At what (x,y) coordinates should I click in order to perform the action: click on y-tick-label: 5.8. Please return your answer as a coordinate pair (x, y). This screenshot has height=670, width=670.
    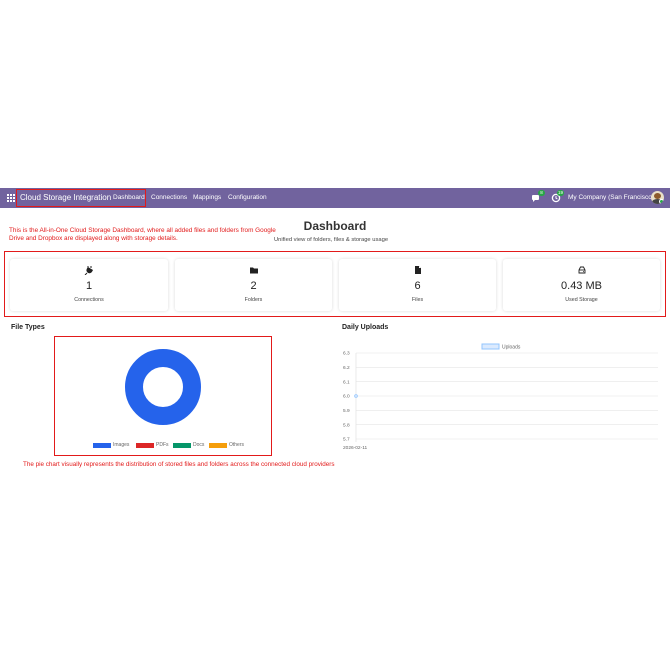
    Looking at the image, I should click on (346, 425).